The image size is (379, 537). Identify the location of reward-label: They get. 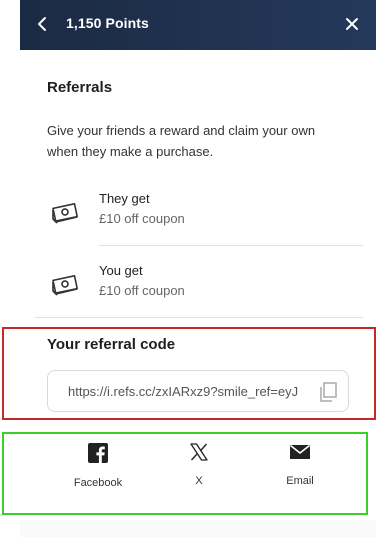
(124, 198).